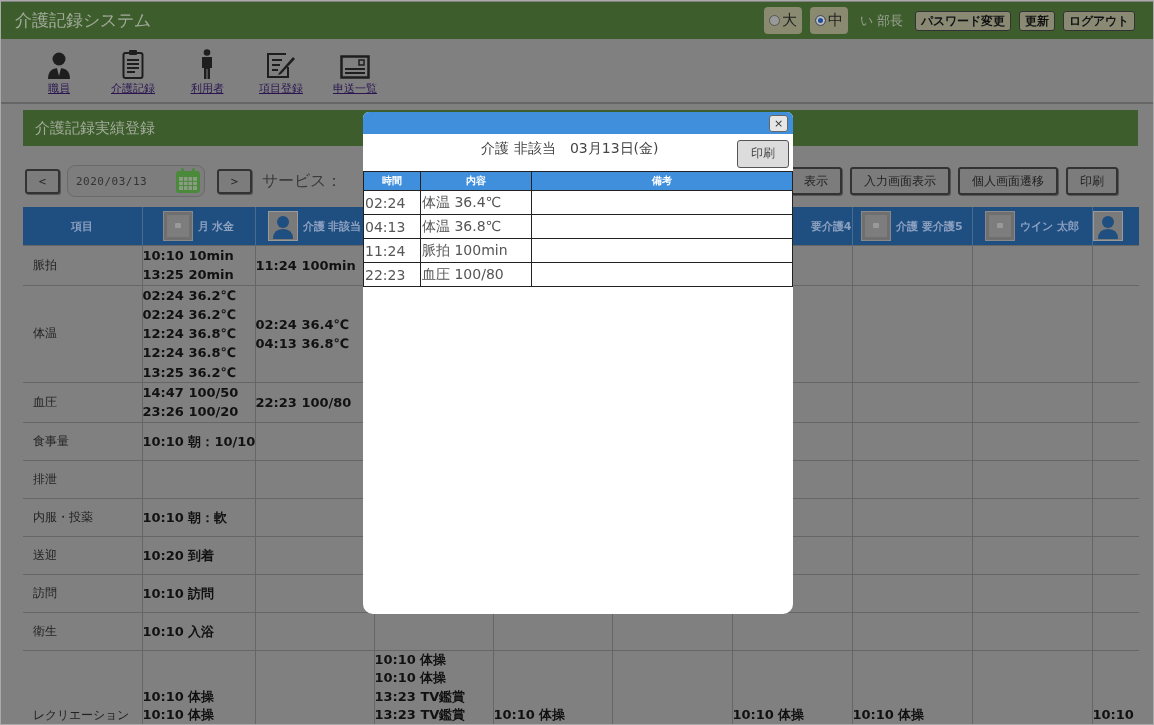  I want to click on record-entry: 02:24 36.4℃, so click(303, 324).